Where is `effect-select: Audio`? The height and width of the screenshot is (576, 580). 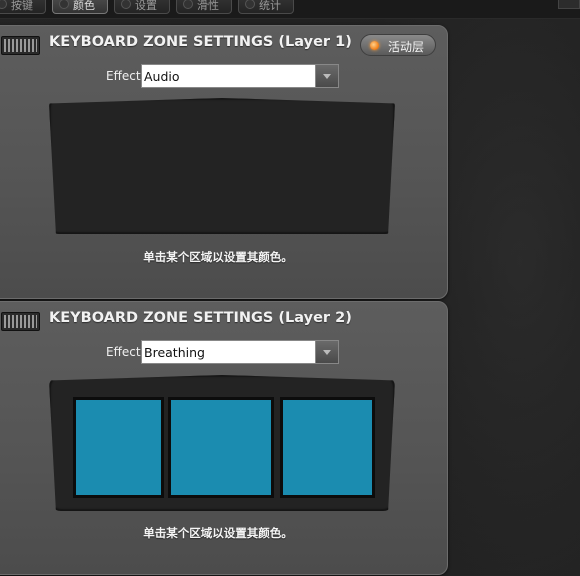 effect-select: Audio is located at coordinates (240, 76).